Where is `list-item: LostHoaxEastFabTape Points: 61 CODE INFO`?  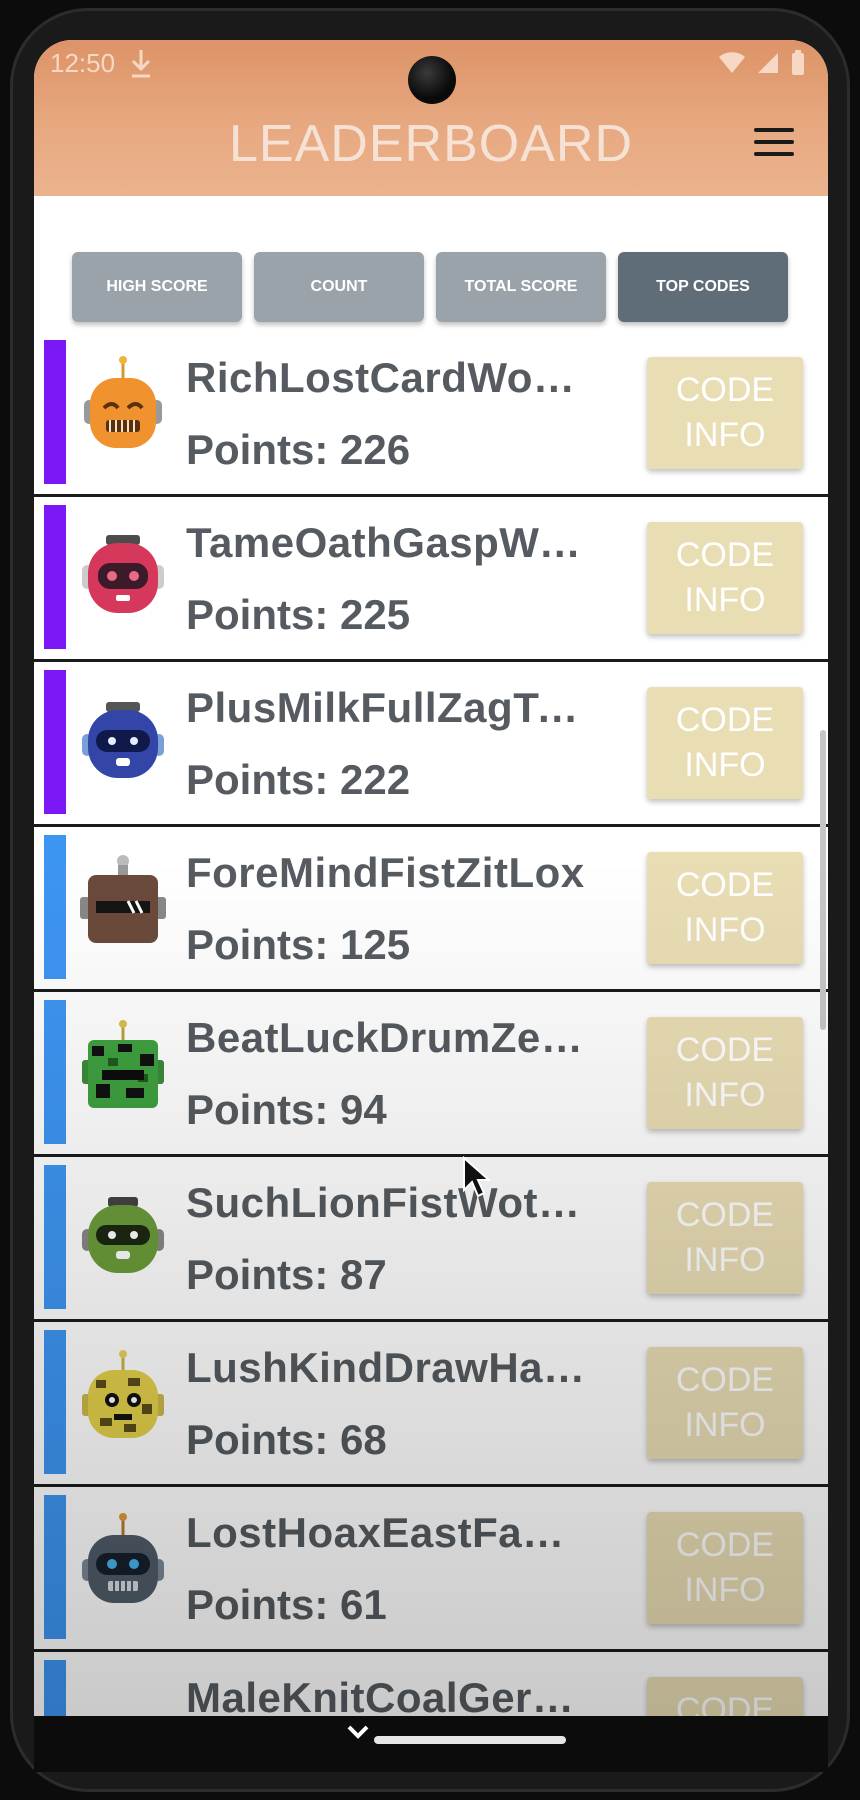 list-item: LostHoaxEastFabTape Points: 61 CODE INFO is located at coordinates (431, 1569).